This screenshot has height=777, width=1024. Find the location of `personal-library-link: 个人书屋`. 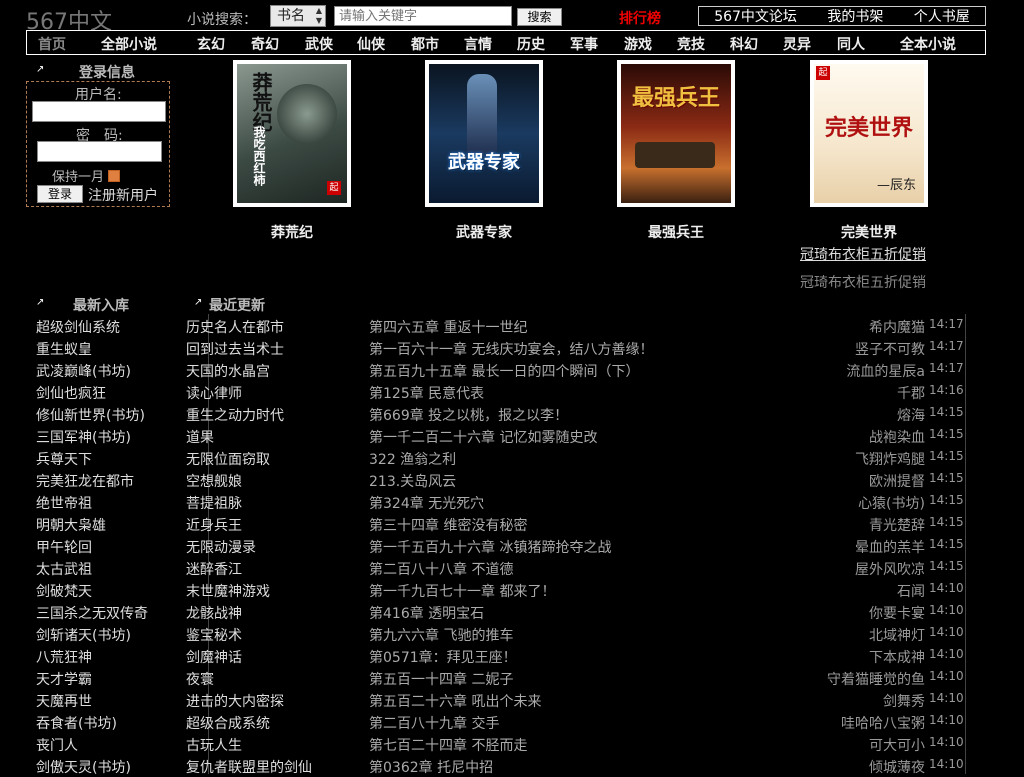

personal-library-link: 个人书屋 is located at coordinates (942, 16).